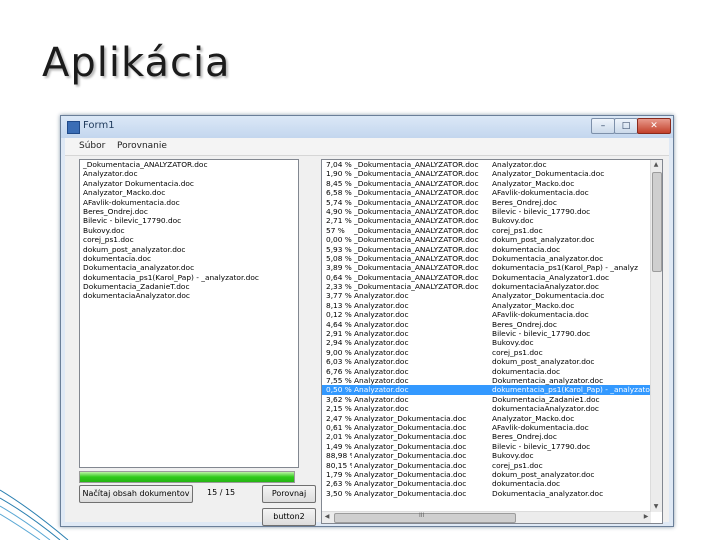 Image resolution: width=720 pixels, height=540 pixels. What do you see at coordinates (656, 336) in the screenshot?
I see `vertical-scrollbar: ▲ ▼` at bounding box center [656, 336].